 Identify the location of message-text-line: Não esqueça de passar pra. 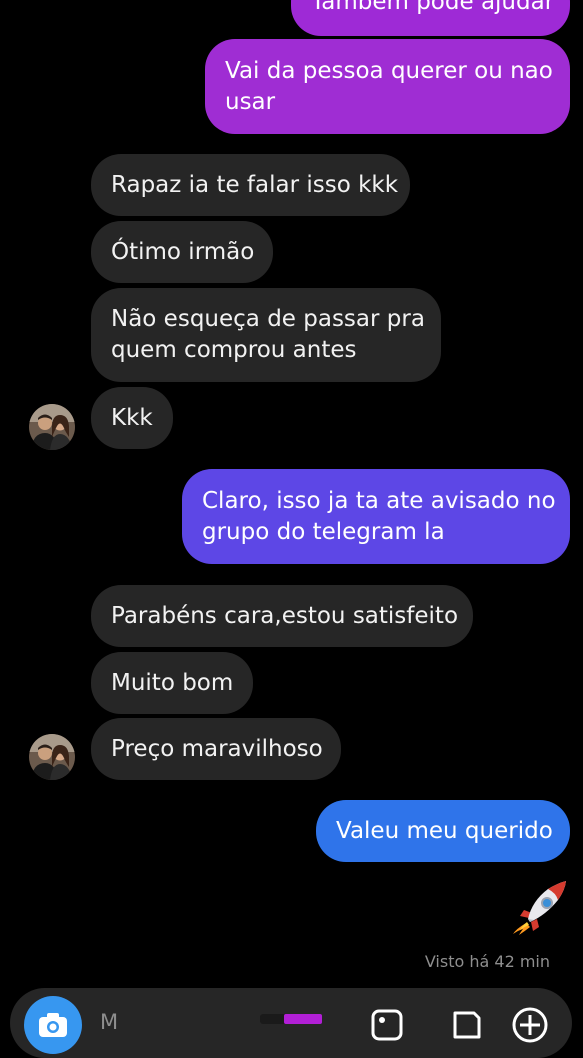
(268, 319).